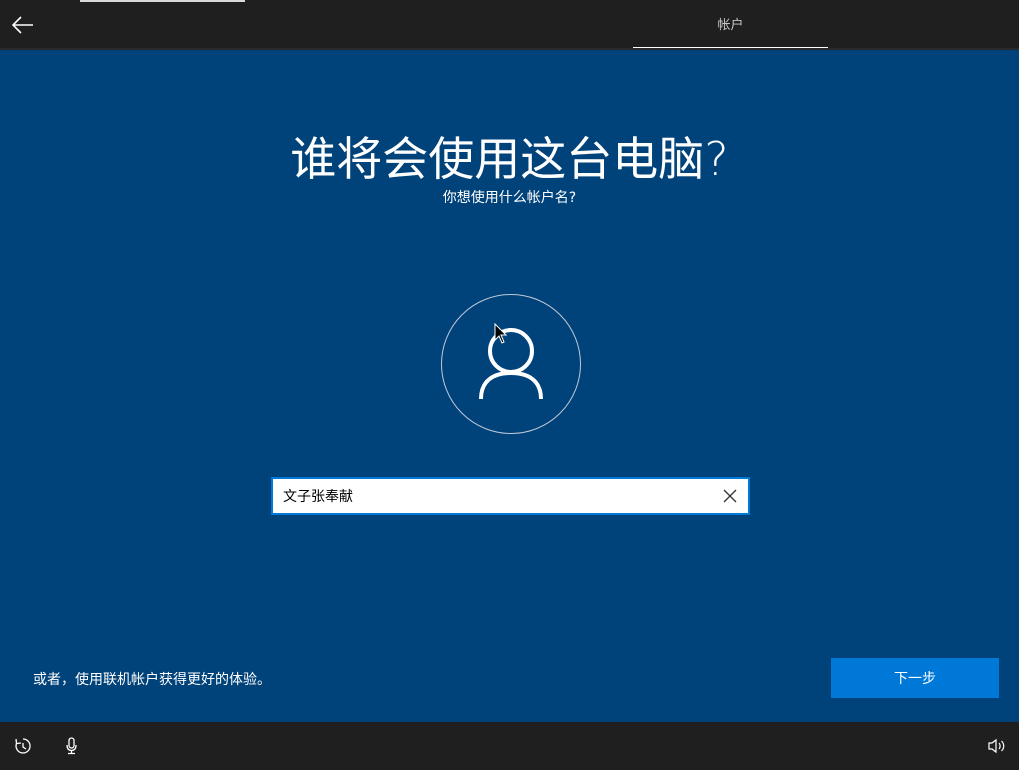  I want to click on microphone-icon, so click(71, 746).